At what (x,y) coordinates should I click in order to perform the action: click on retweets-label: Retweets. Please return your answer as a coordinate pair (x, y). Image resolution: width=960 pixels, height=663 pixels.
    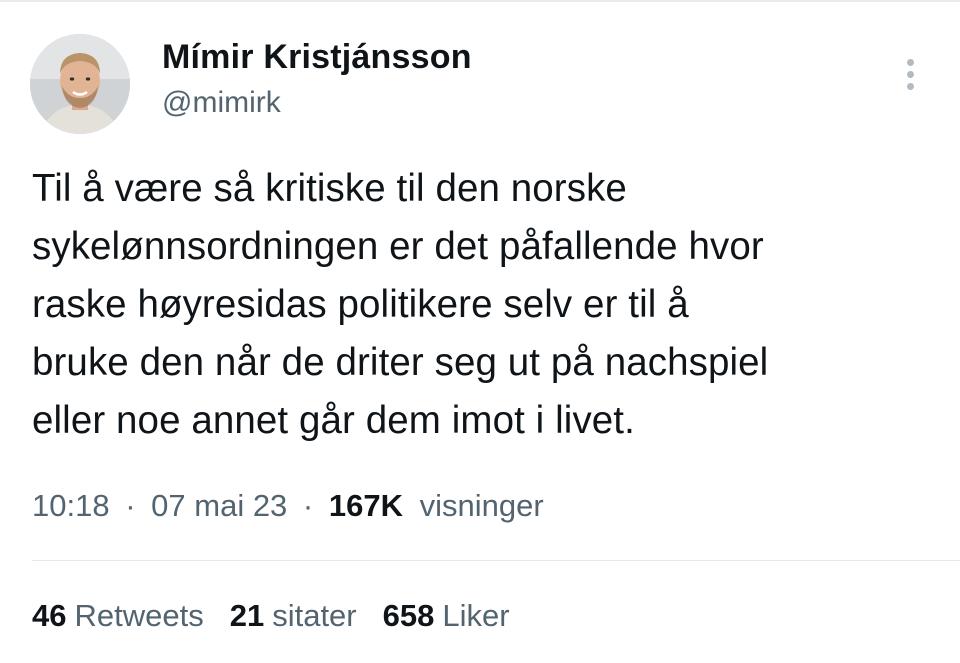
    Looking at the image, I should click on (139, 615).